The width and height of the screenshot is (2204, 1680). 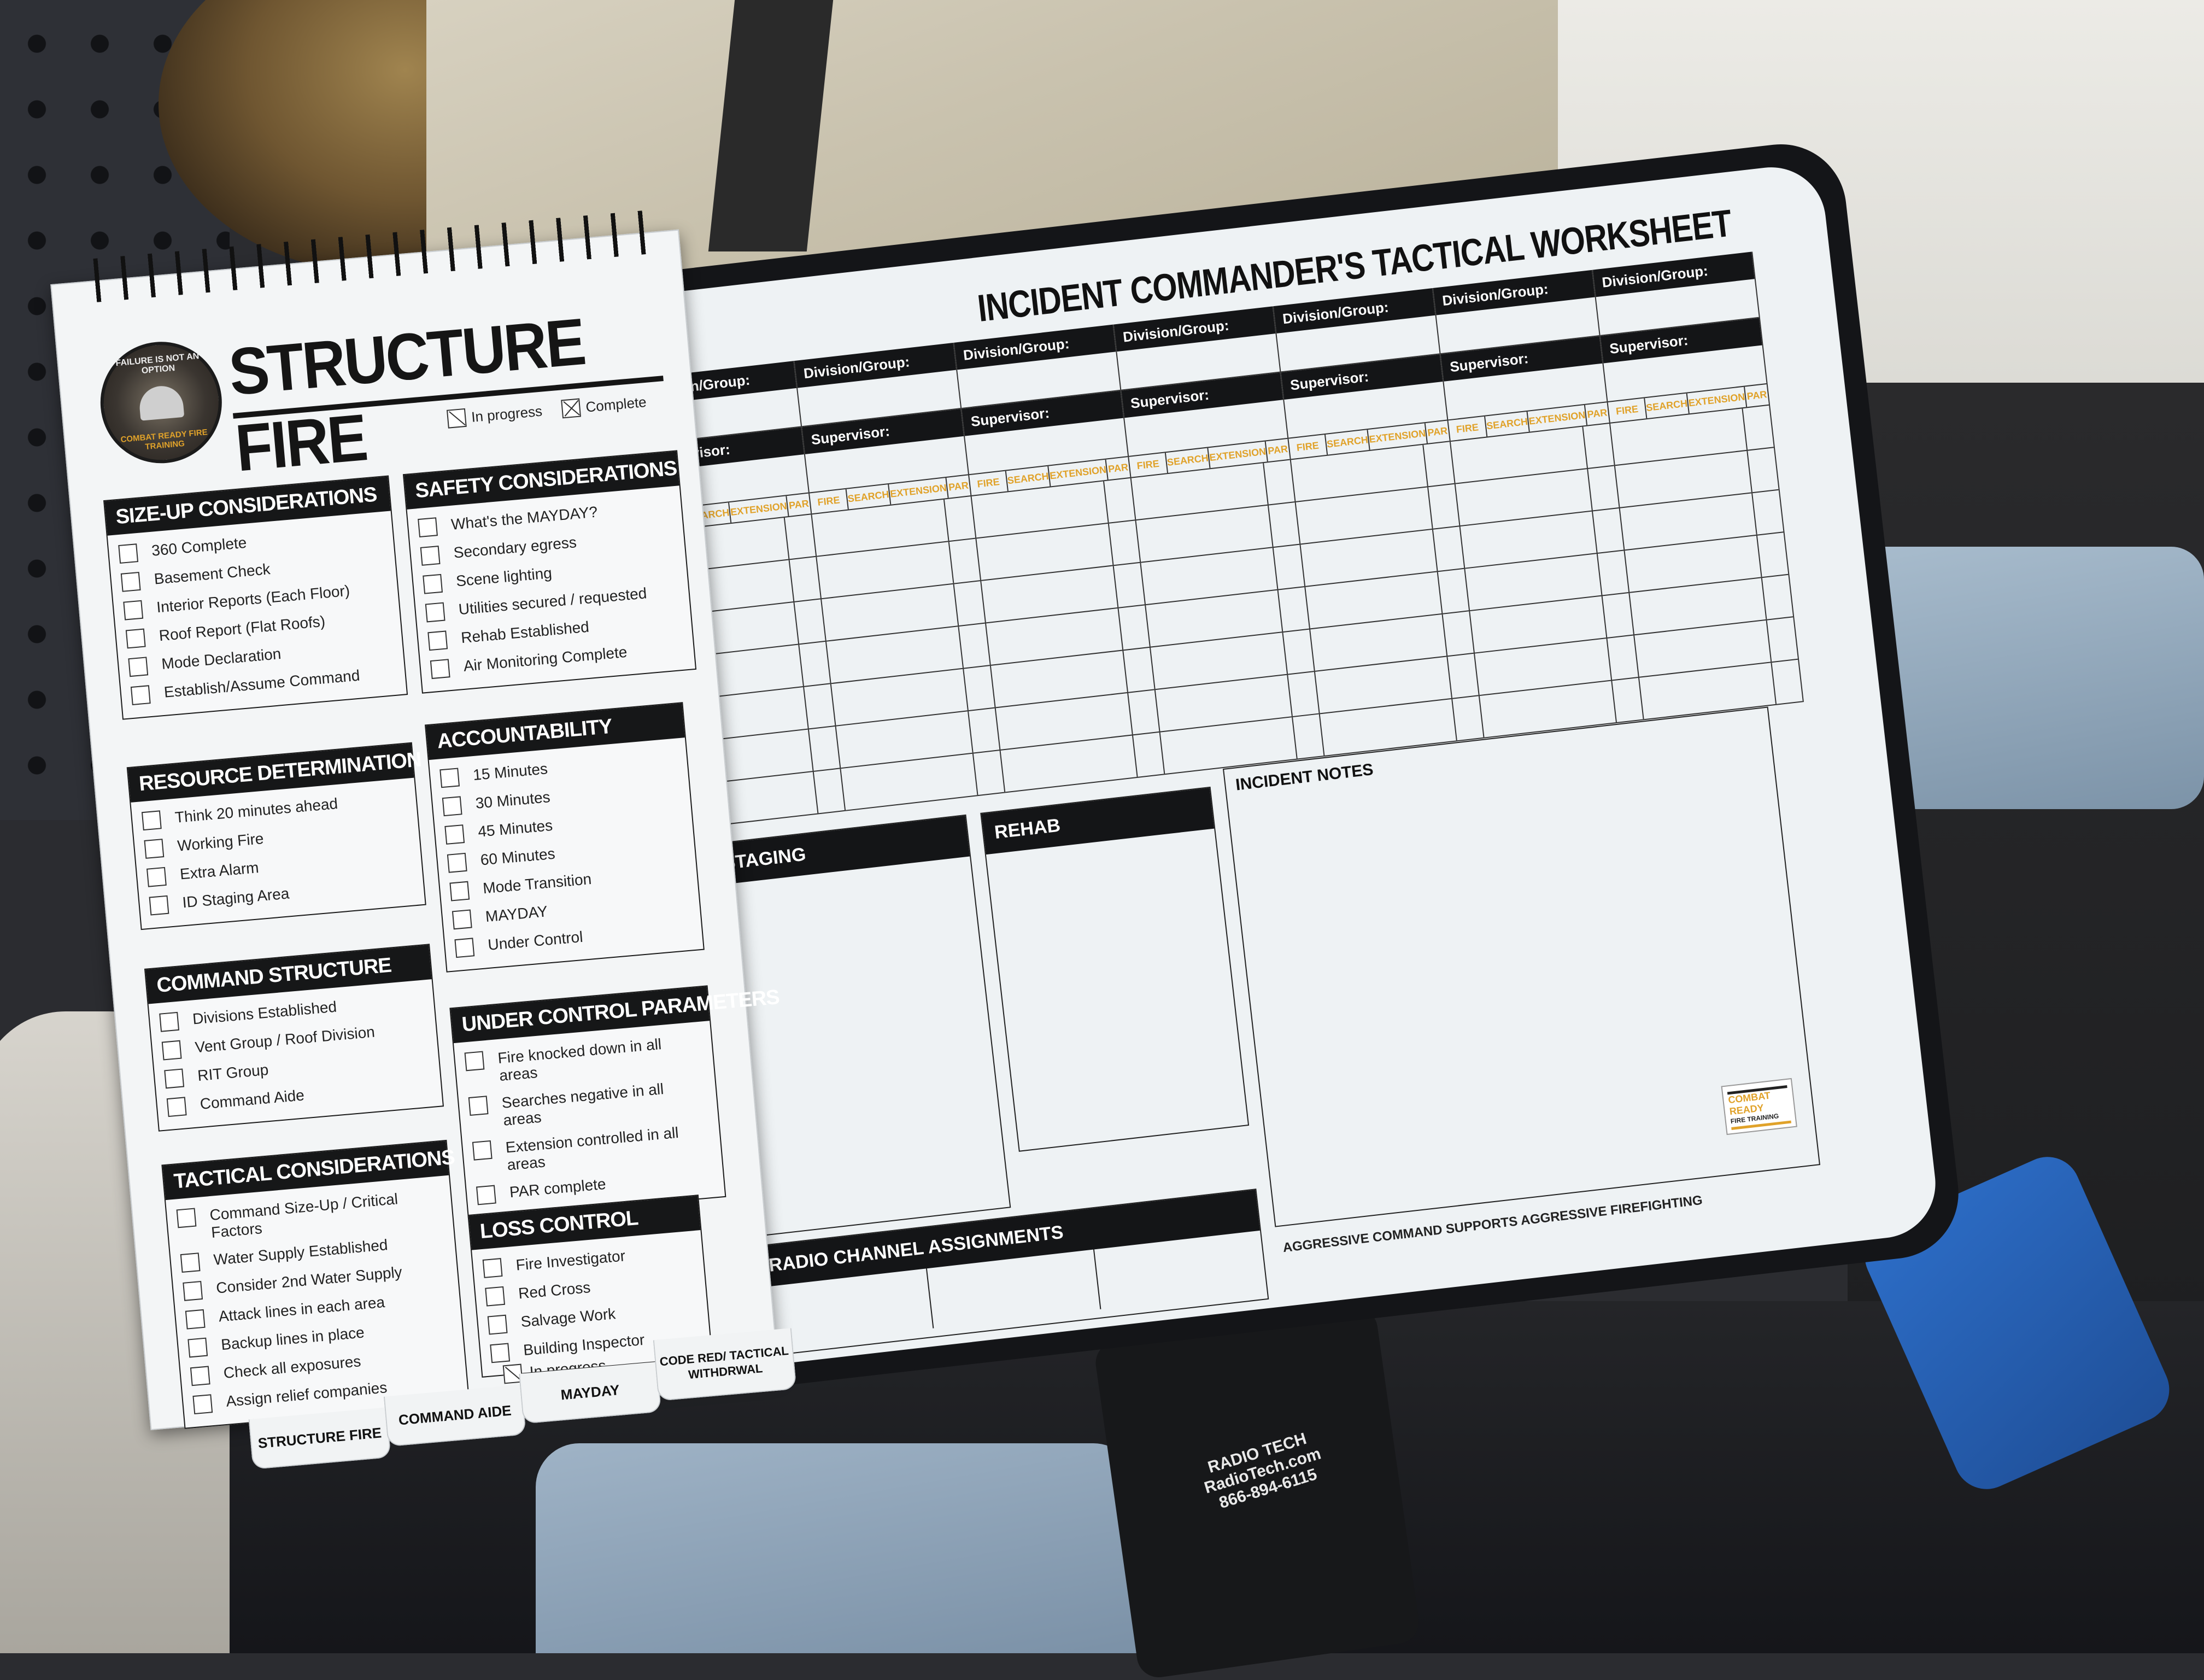 What do you see at coordinates (517, 857) in the screenshot?
I see `checklist-item-label: 60 Minutes` at bounding box center [517, 857].